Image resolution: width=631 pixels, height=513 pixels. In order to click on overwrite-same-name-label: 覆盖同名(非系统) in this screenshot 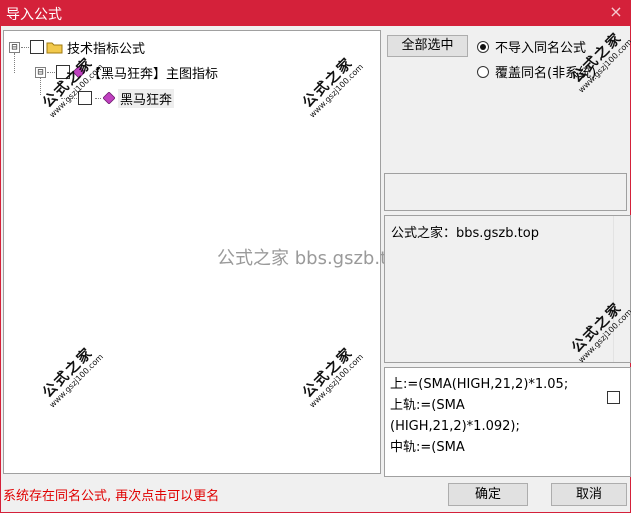, I will do `click(546, 73)`.